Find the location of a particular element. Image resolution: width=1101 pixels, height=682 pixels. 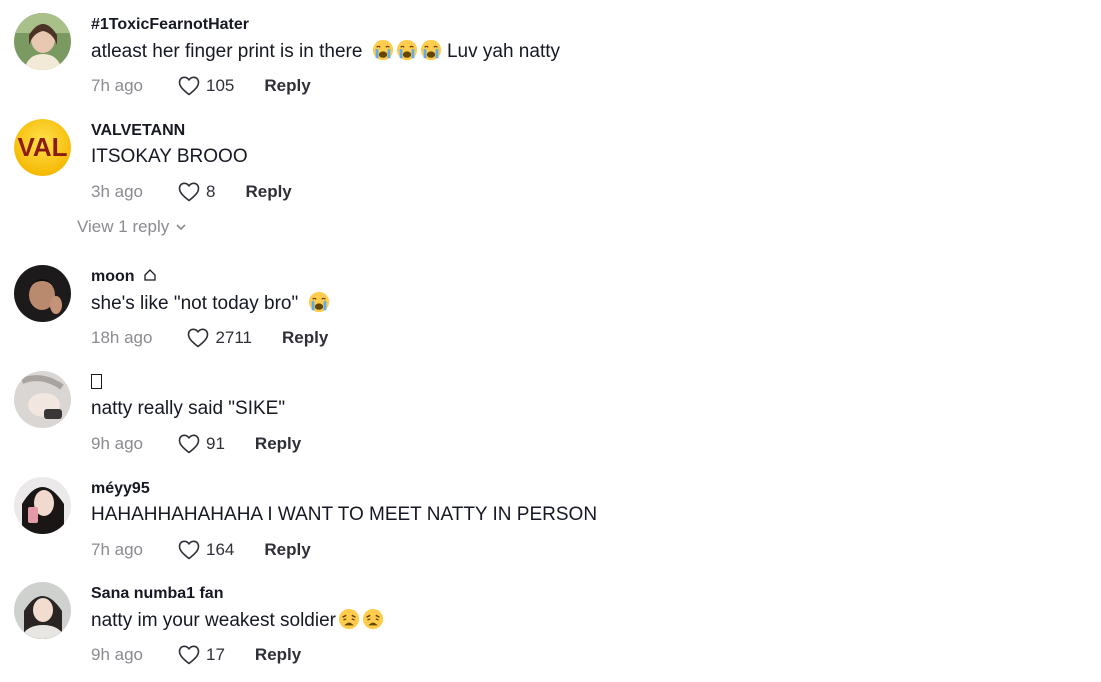

comment-meta: 9h ago 91 Reply is located at coordinates (196, 444).